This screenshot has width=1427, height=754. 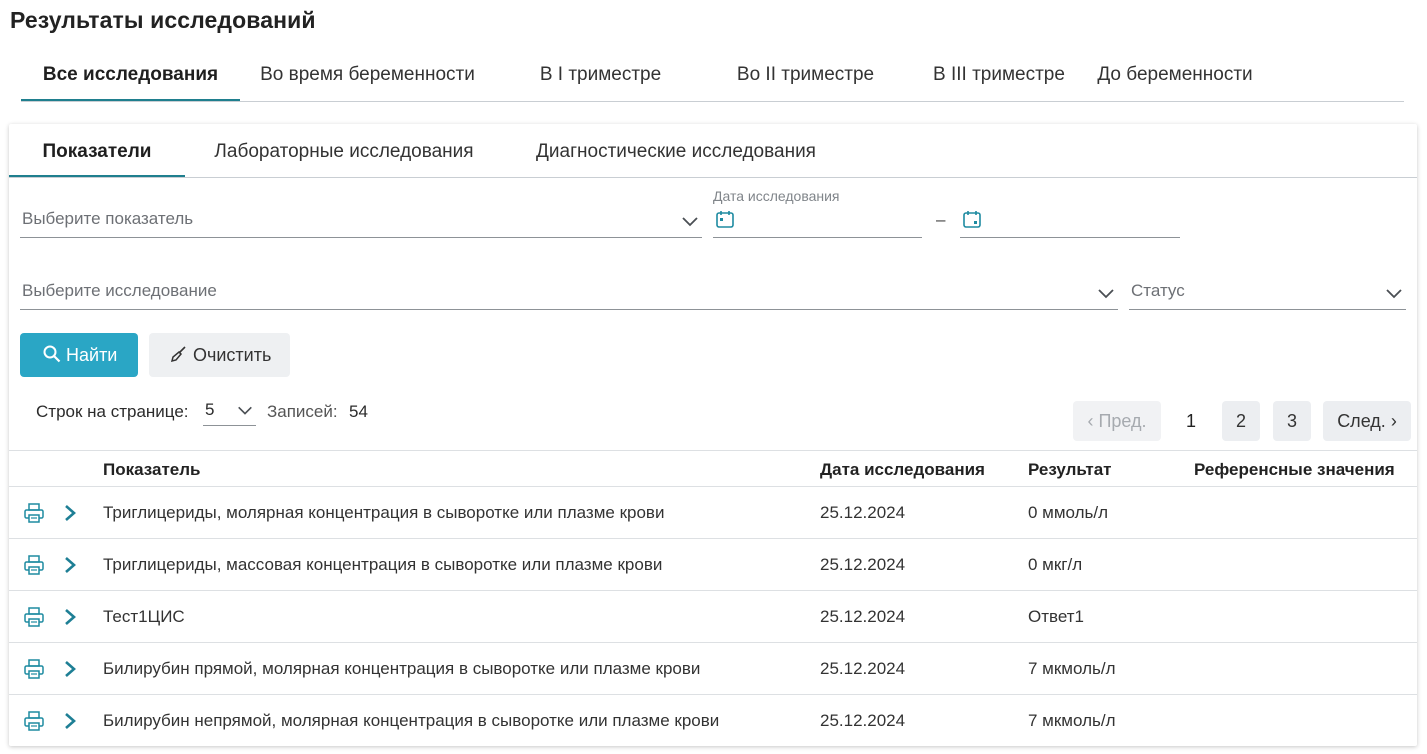 What do you see at coordinates (805, 77) in the screenshot?
I see `tab-second-trimester: Во II триместре` at bounding box center [805, 77].